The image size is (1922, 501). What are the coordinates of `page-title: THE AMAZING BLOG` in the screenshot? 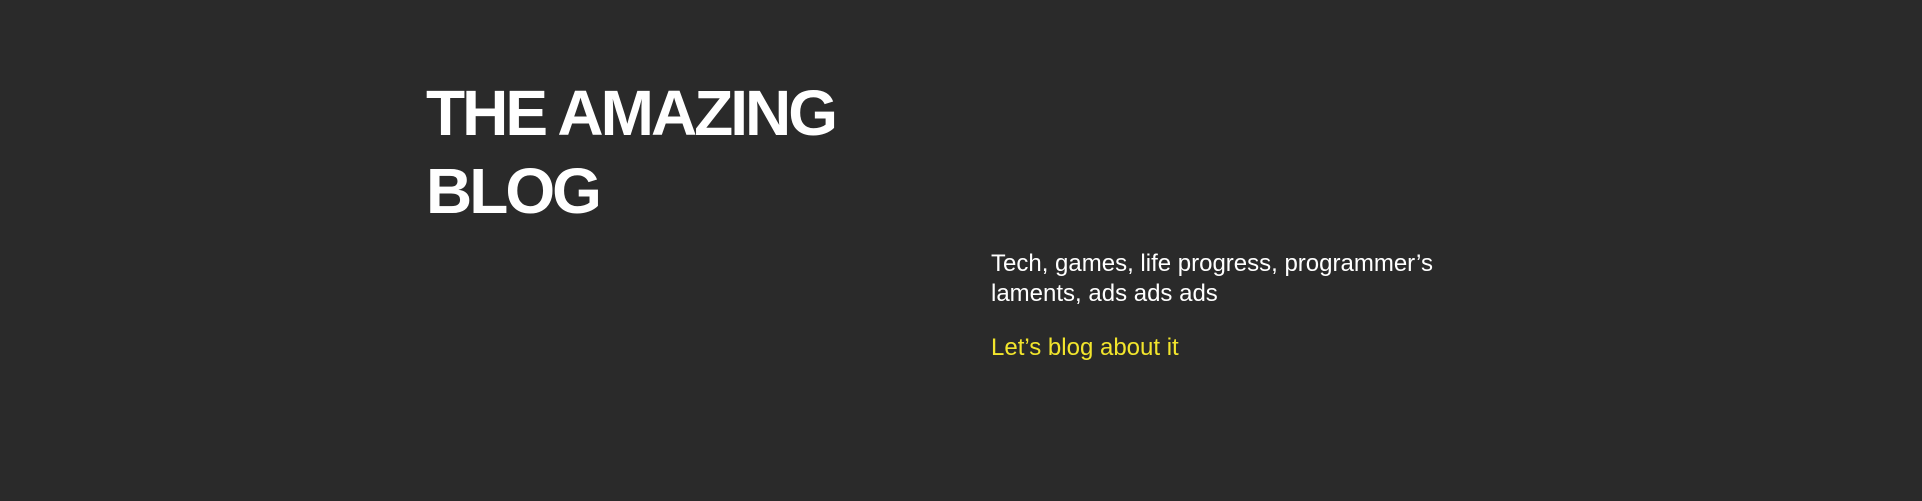 It's located at (632, 152).